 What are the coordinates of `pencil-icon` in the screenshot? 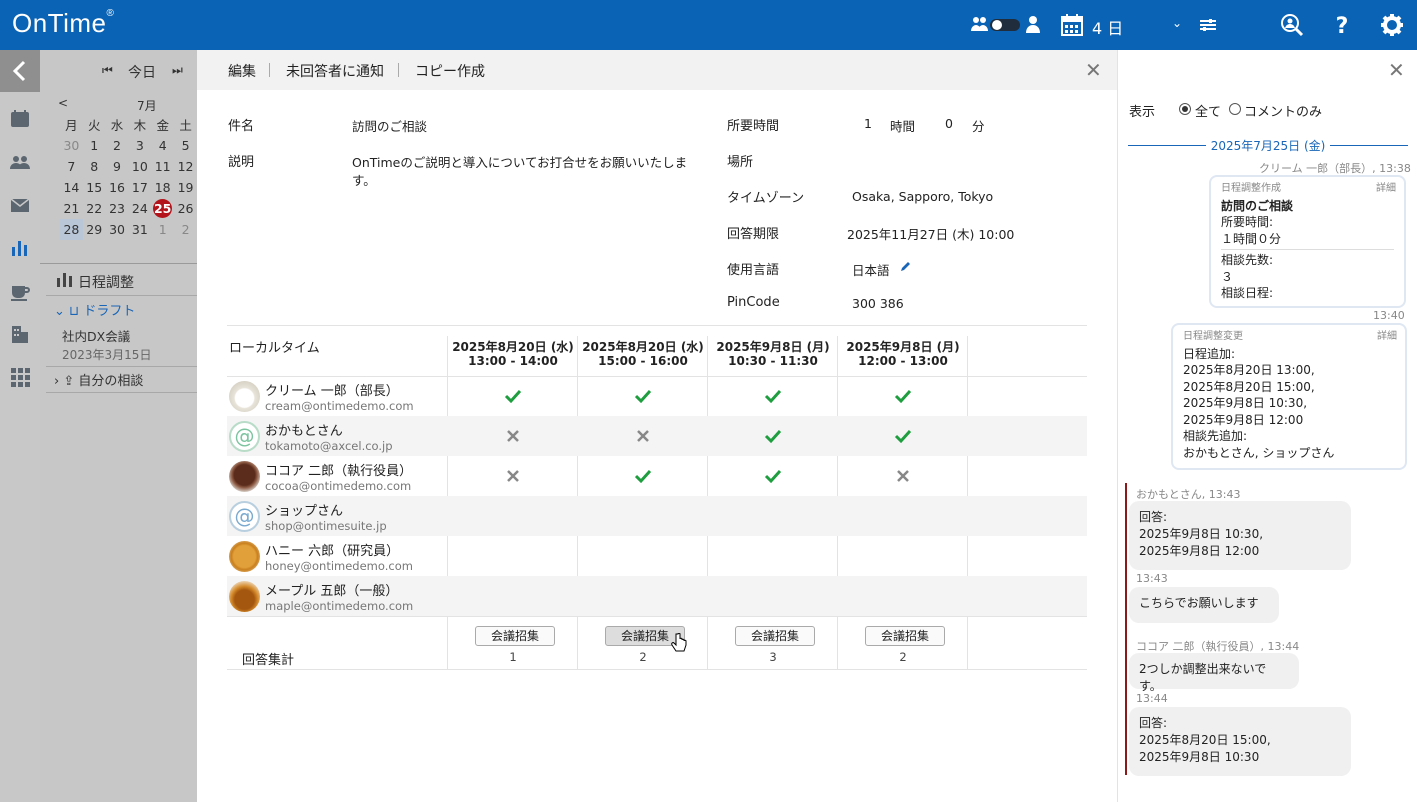 It's located at (906, 266).